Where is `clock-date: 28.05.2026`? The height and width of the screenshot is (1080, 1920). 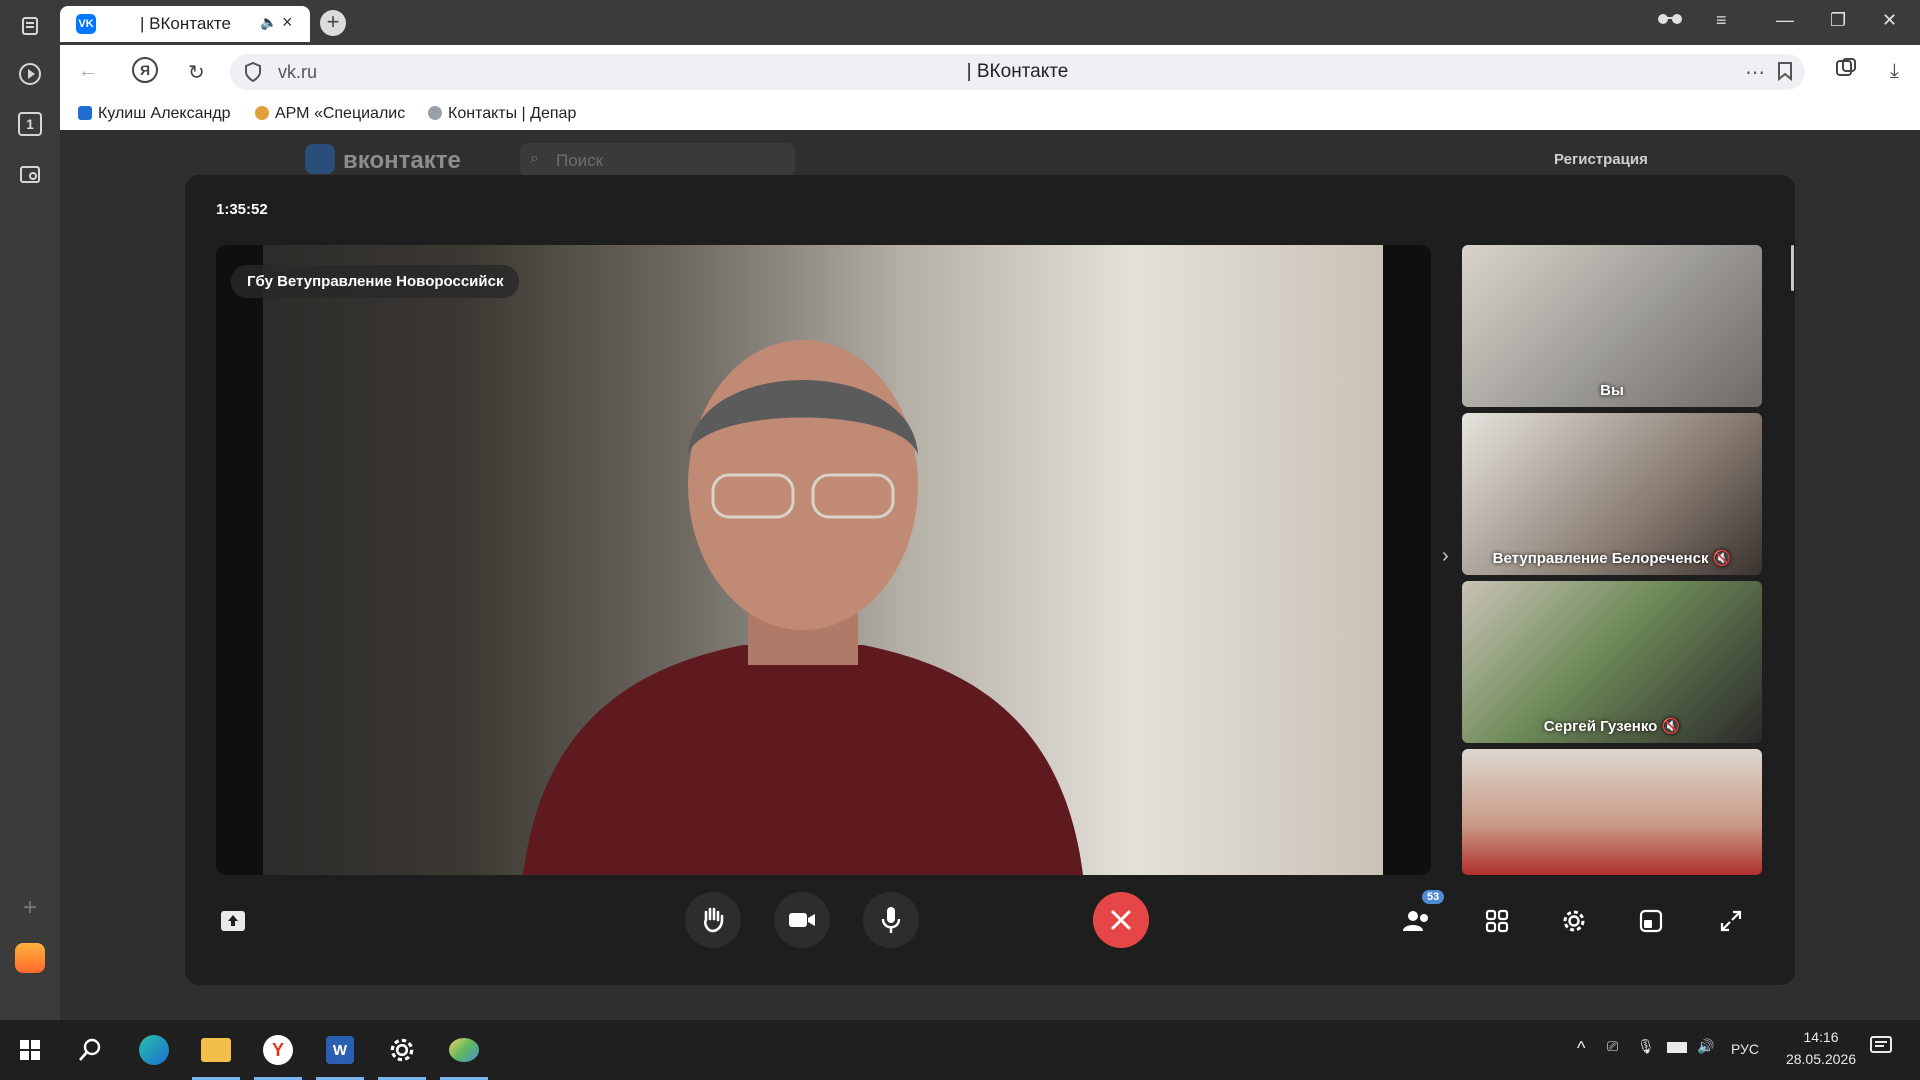 clock-date: 28.05.2026 is located at coordinates (1821, 1059).